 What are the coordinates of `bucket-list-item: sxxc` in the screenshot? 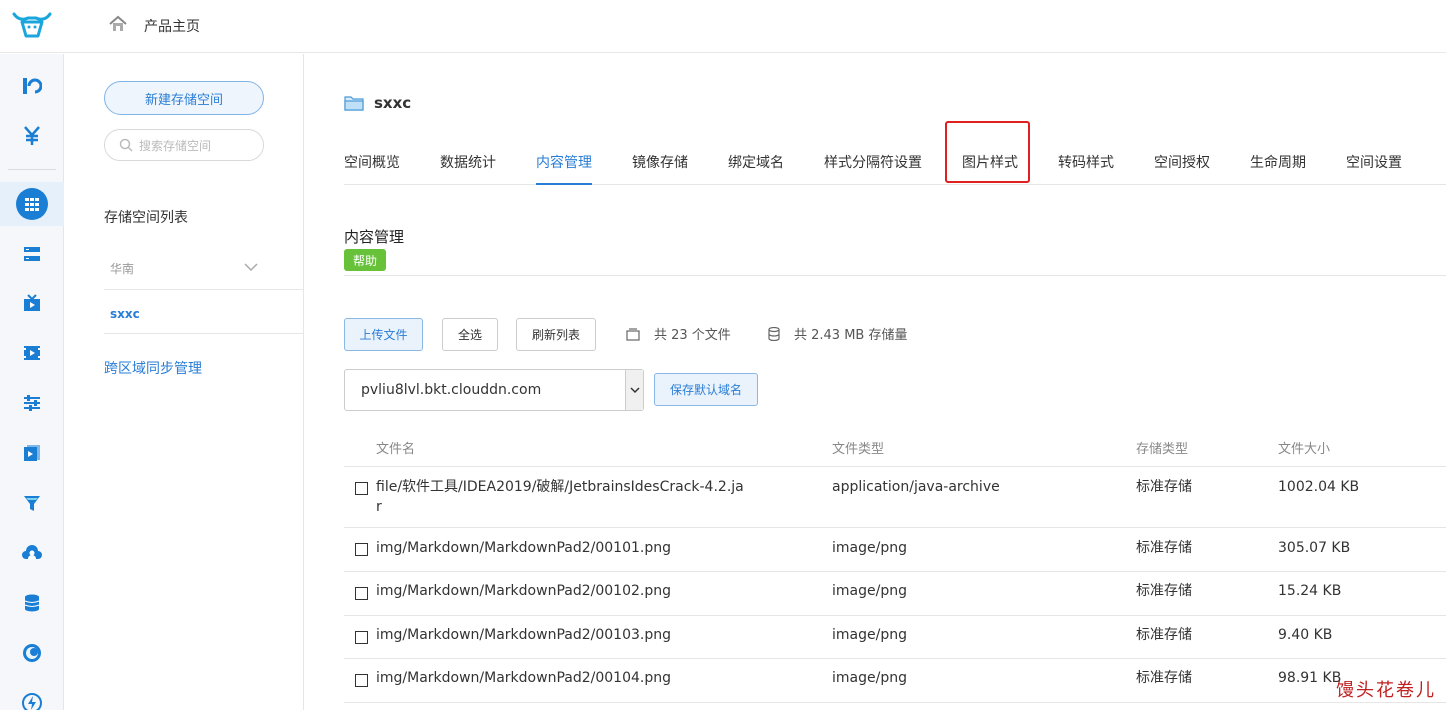 It's located at (204, 312).